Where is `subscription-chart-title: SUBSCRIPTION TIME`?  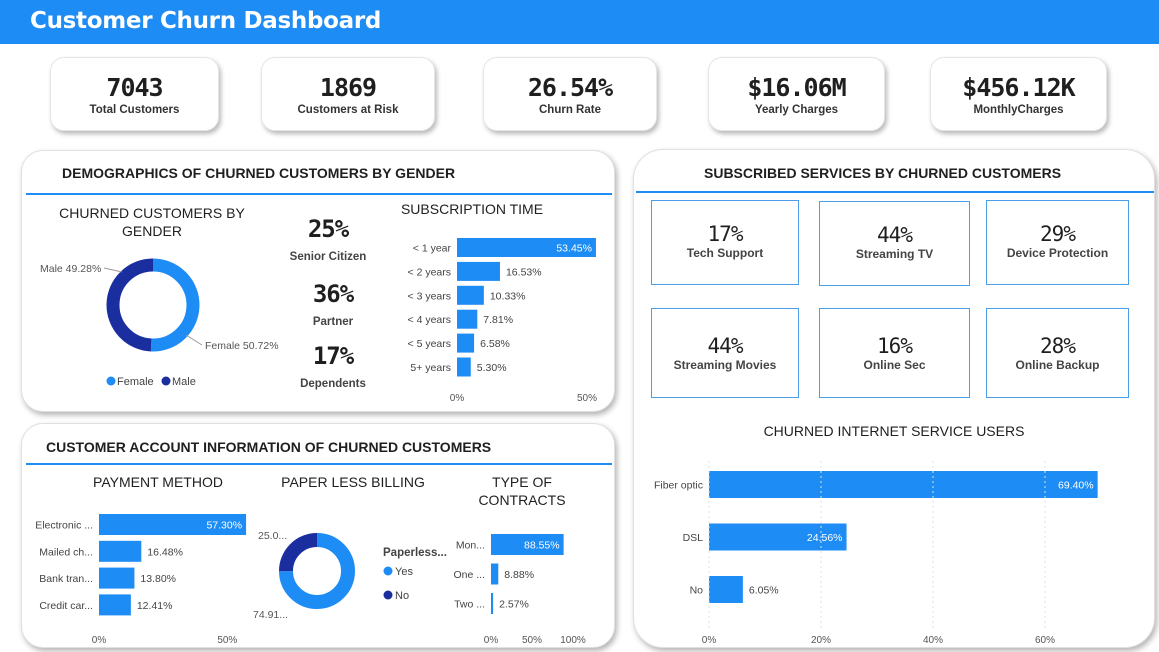 subscription-chart-title: SUBSCRIPTION TIME is located at coordinates (472, 209).